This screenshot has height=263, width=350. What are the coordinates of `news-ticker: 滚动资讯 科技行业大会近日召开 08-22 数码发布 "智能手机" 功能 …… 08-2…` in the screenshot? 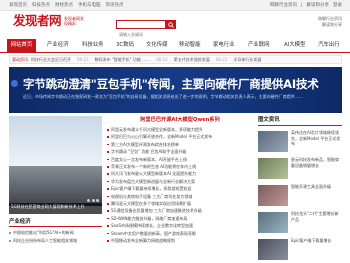 It's located at (175, 59).